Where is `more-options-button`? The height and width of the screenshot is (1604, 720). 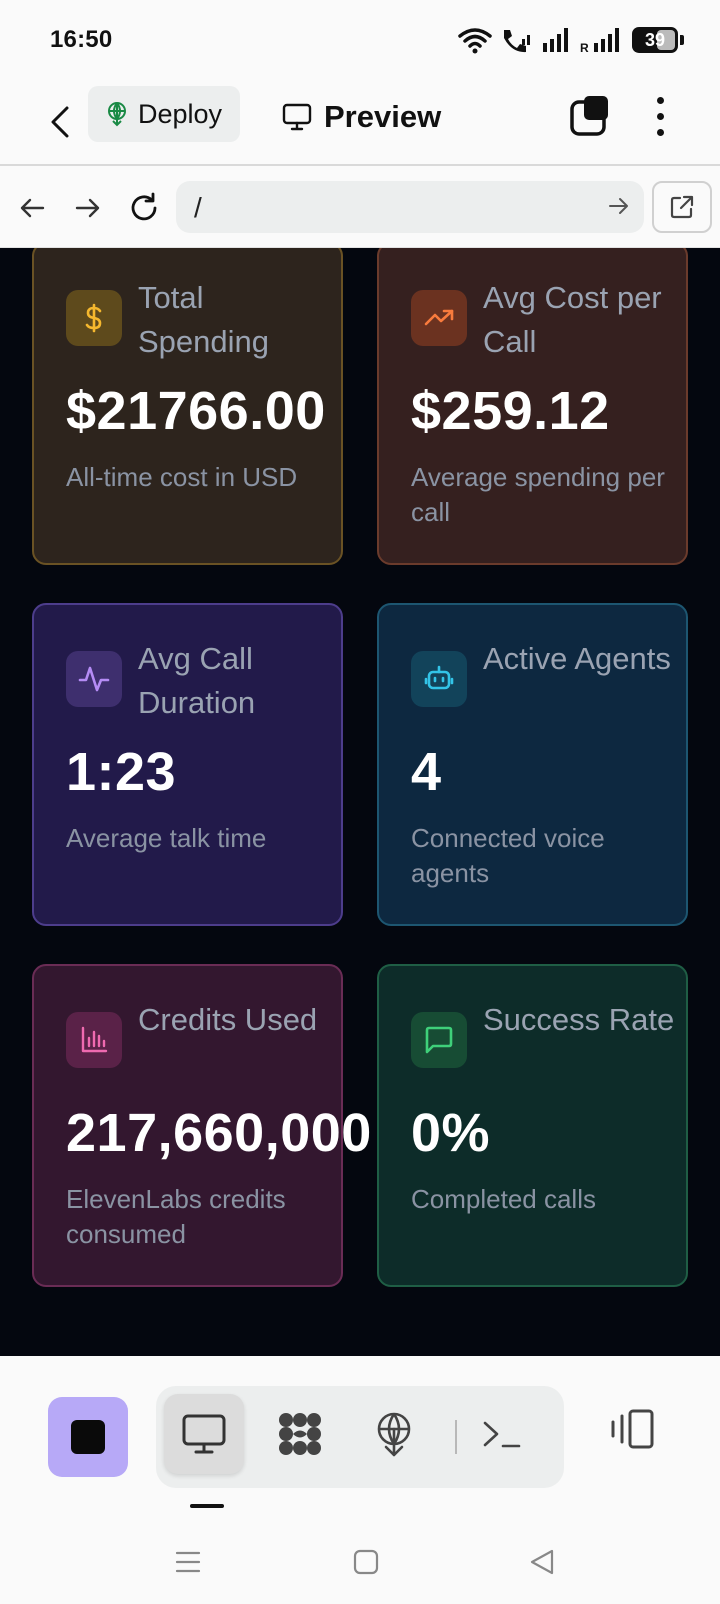
more-options-button is located at coordinates (660, 116).